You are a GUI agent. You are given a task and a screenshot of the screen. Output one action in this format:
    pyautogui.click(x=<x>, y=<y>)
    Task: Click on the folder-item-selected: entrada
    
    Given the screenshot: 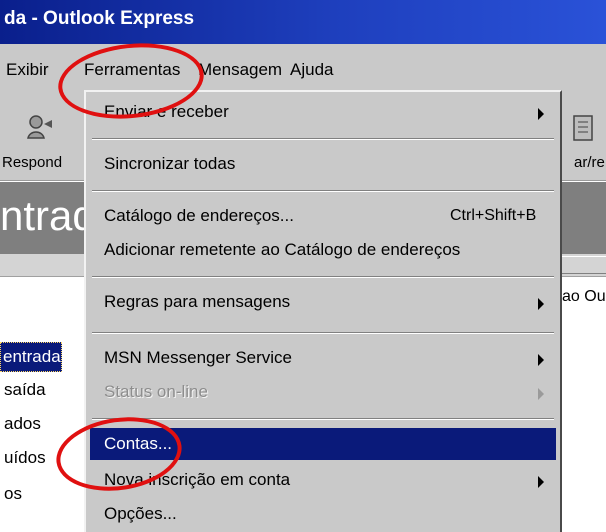 What is the action you would take?
    pyautogui.click(x=31, y=357)
    